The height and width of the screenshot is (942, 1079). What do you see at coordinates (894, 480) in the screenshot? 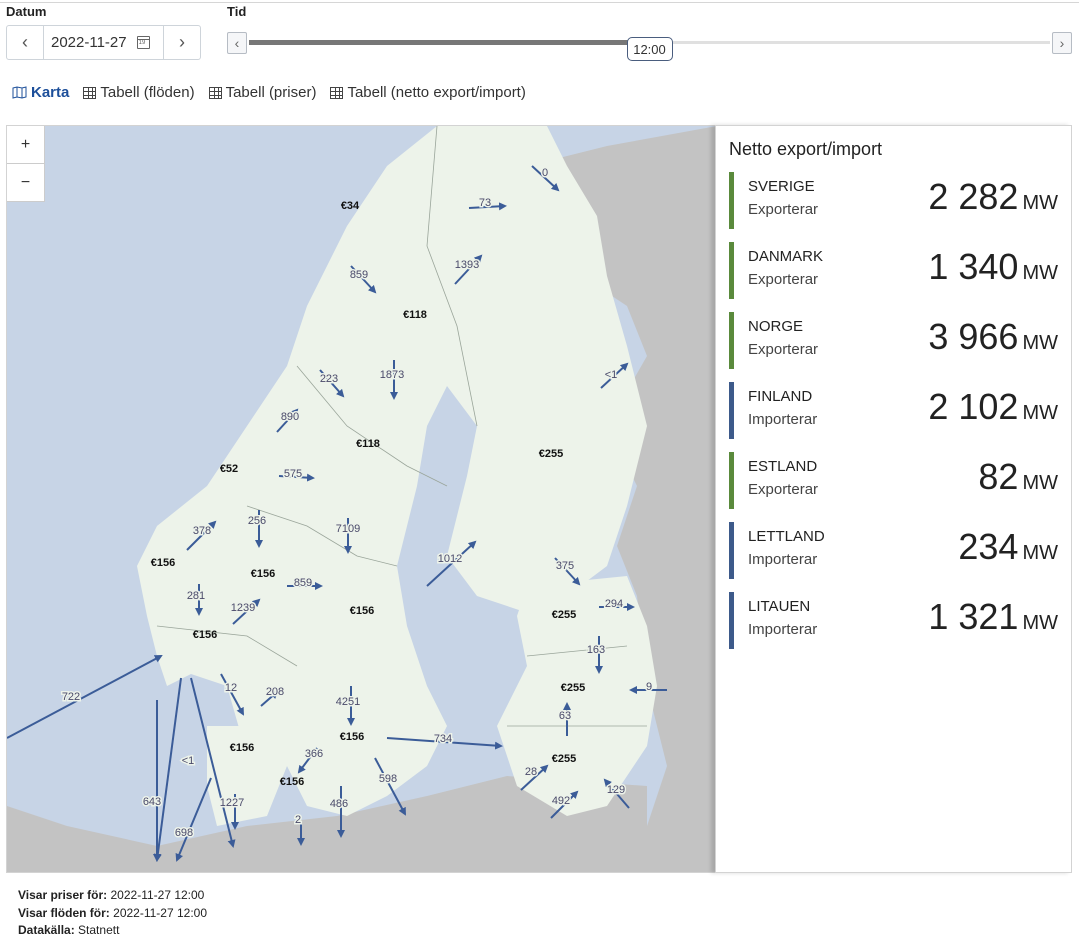
I see `country-row-estland: ESTLAND Exporterar 82 MW` at bounding box center [894, 480].